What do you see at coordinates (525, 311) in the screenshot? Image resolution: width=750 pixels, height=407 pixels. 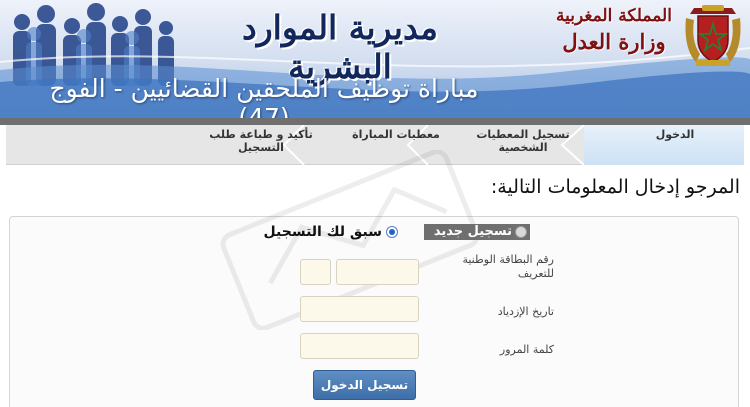 I see `birth-date-label: تاريخ الإزدياد` at bounding box center [525, 311].